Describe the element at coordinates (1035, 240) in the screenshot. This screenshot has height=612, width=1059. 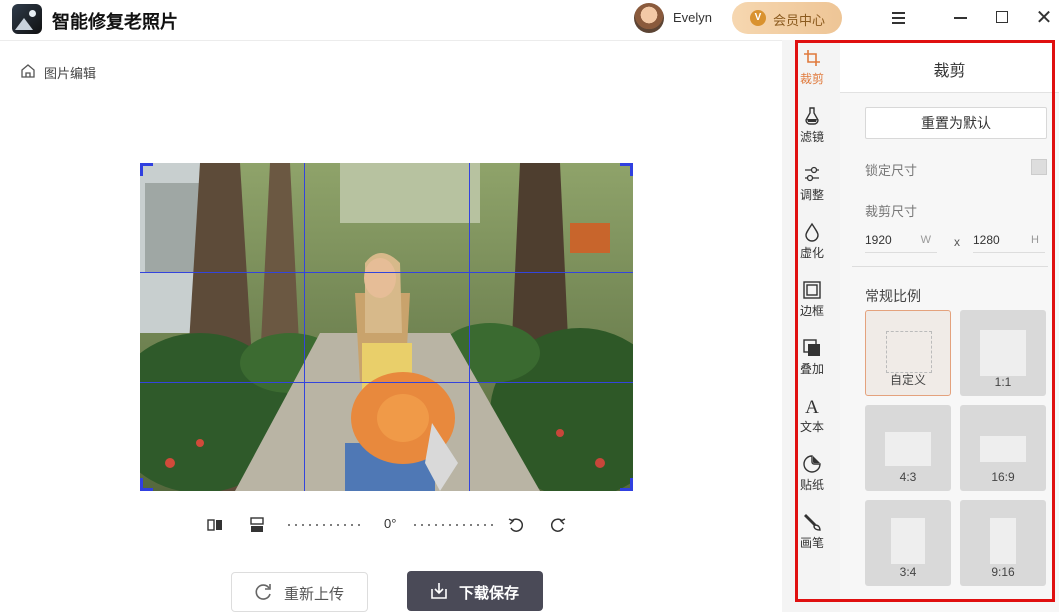
I see `height-unit: H` at that location.